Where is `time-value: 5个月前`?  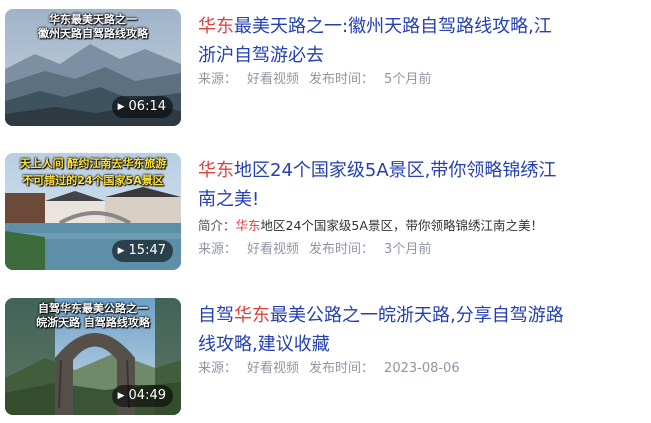
time-value: 5个月前 is located at coordinates (408, 79).